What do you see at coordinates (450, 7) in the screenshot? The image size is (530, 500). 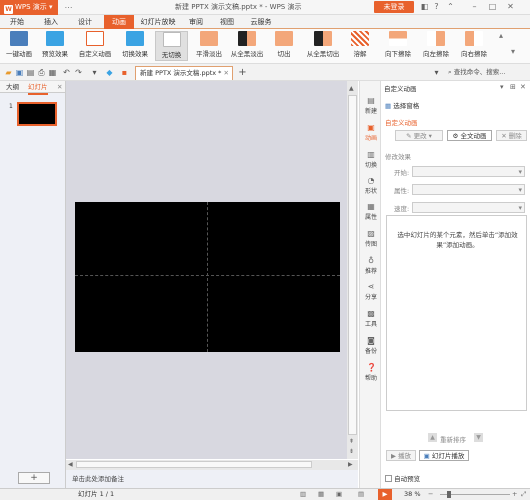 I see `ribbon-toggle-icon: ⌃` at bounding box center [450, 7].